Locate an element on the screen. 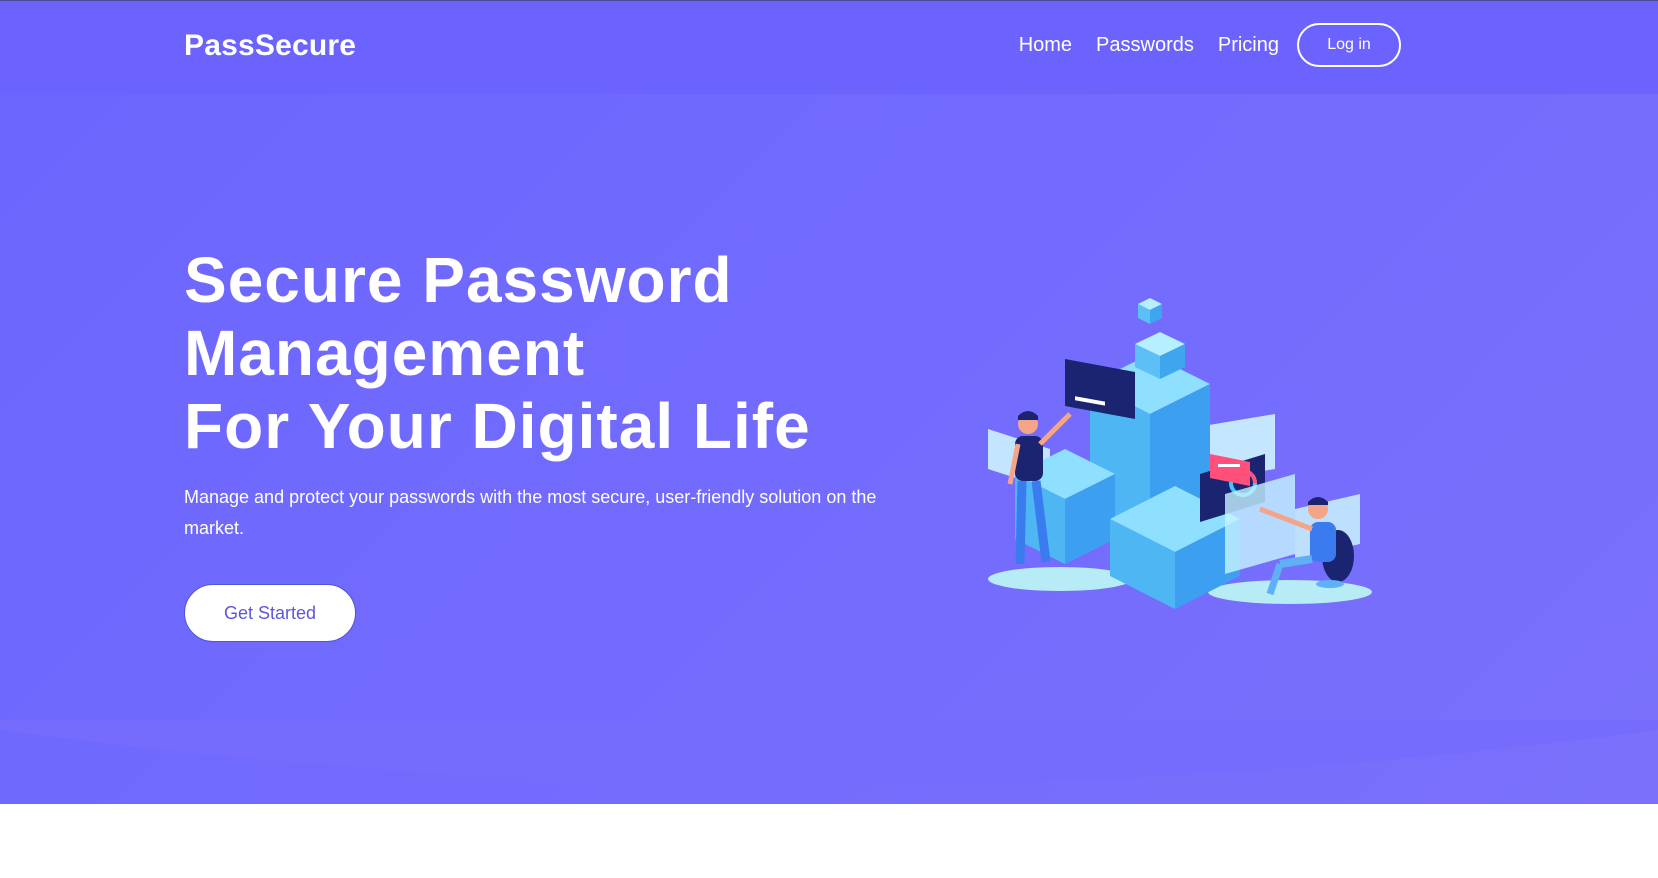 This screenshot has height=878, width=1658. nav-link-passwords: Passwords is located at coordinates (1145, 45).